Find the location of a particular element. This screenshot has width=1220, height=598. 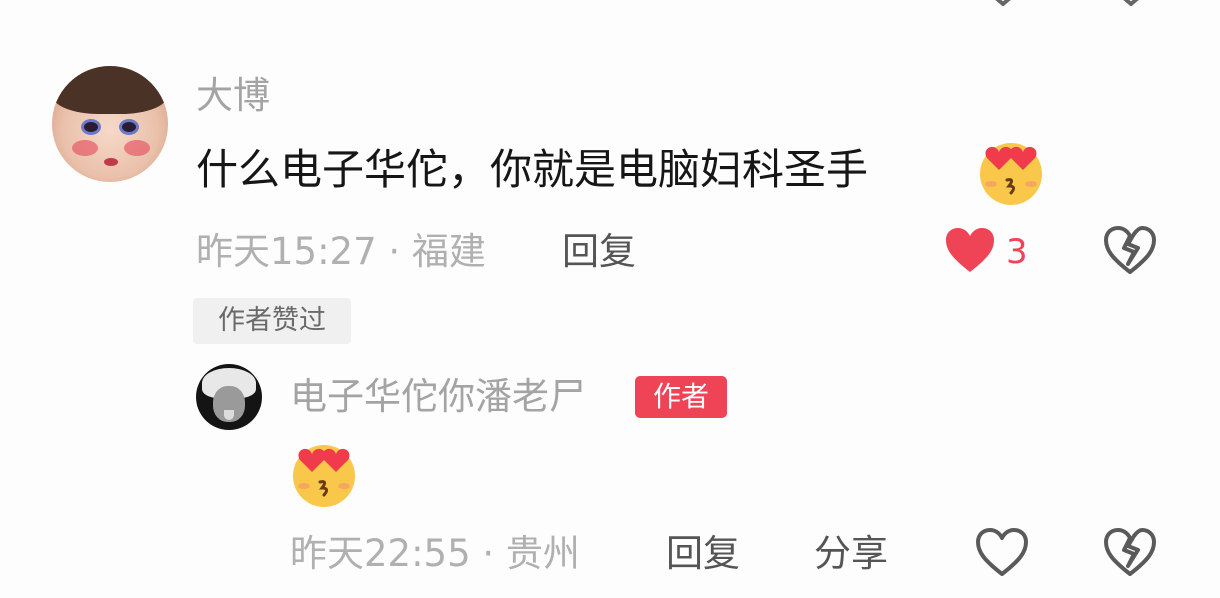

broken-heart-icon is located at coordinates (1130, 251).